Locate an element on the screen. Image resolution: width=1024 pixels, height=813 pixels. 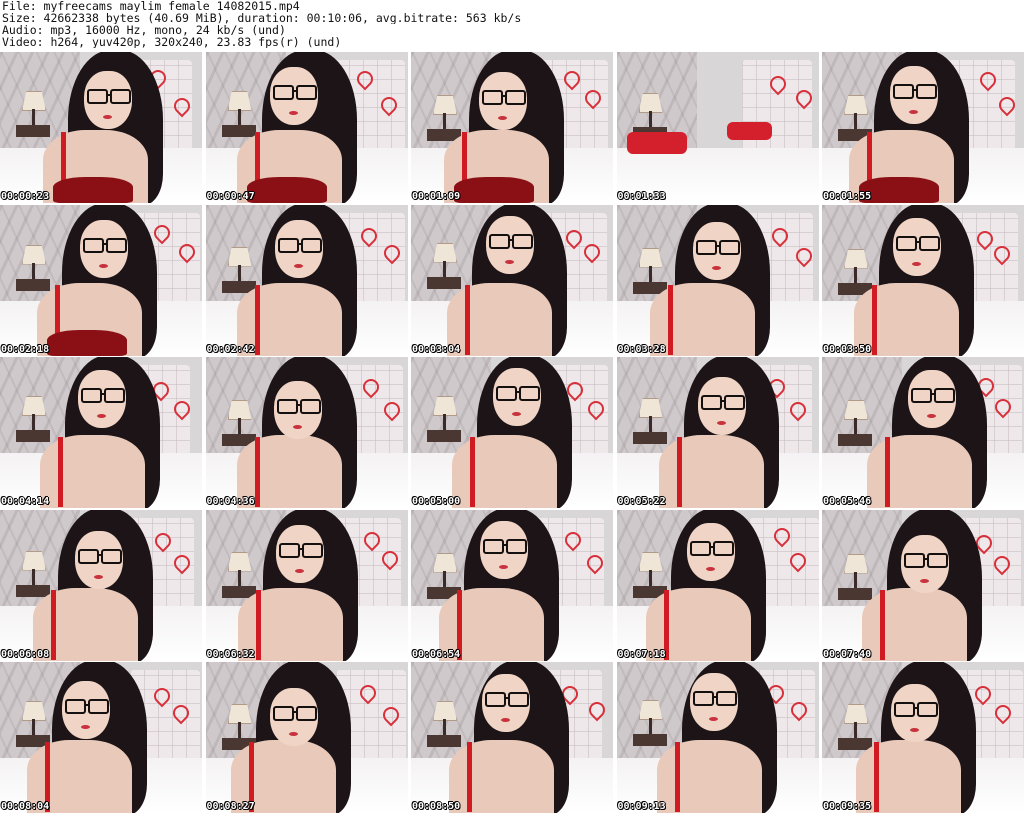
video-thumbnail: 00:07:40 is located at coordinates (923, 585).